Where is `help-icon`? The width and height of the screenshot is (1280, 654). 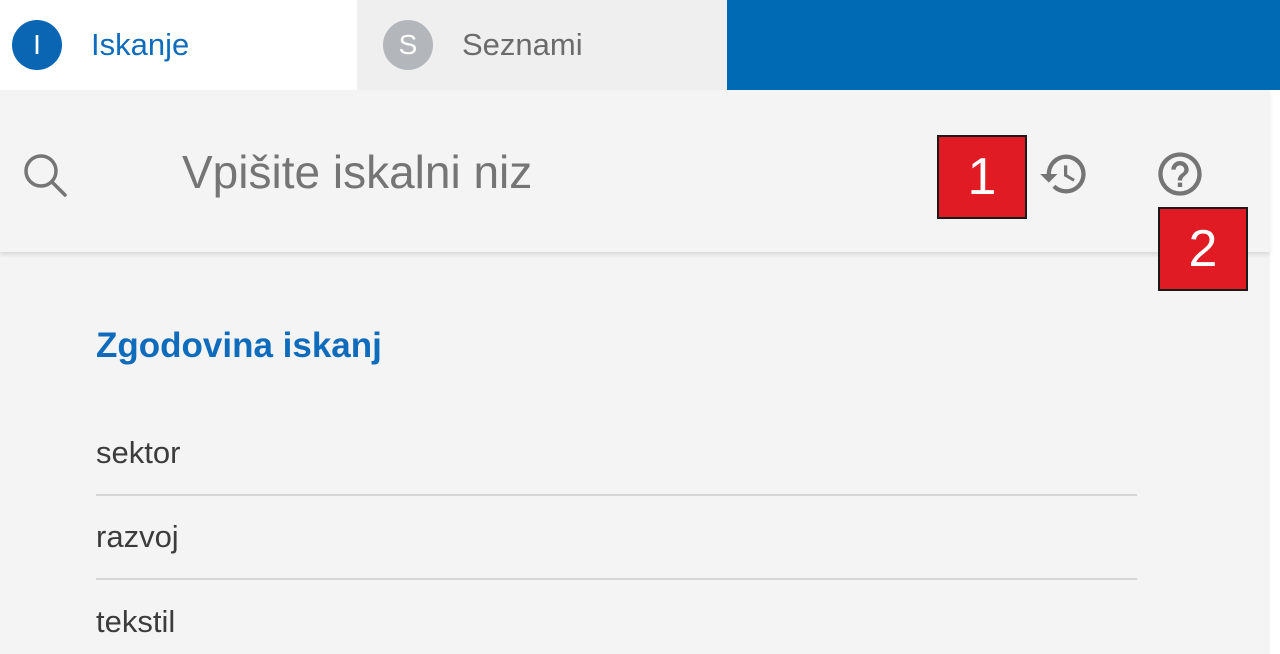
help-icon is located at coordinates (1180, 174).